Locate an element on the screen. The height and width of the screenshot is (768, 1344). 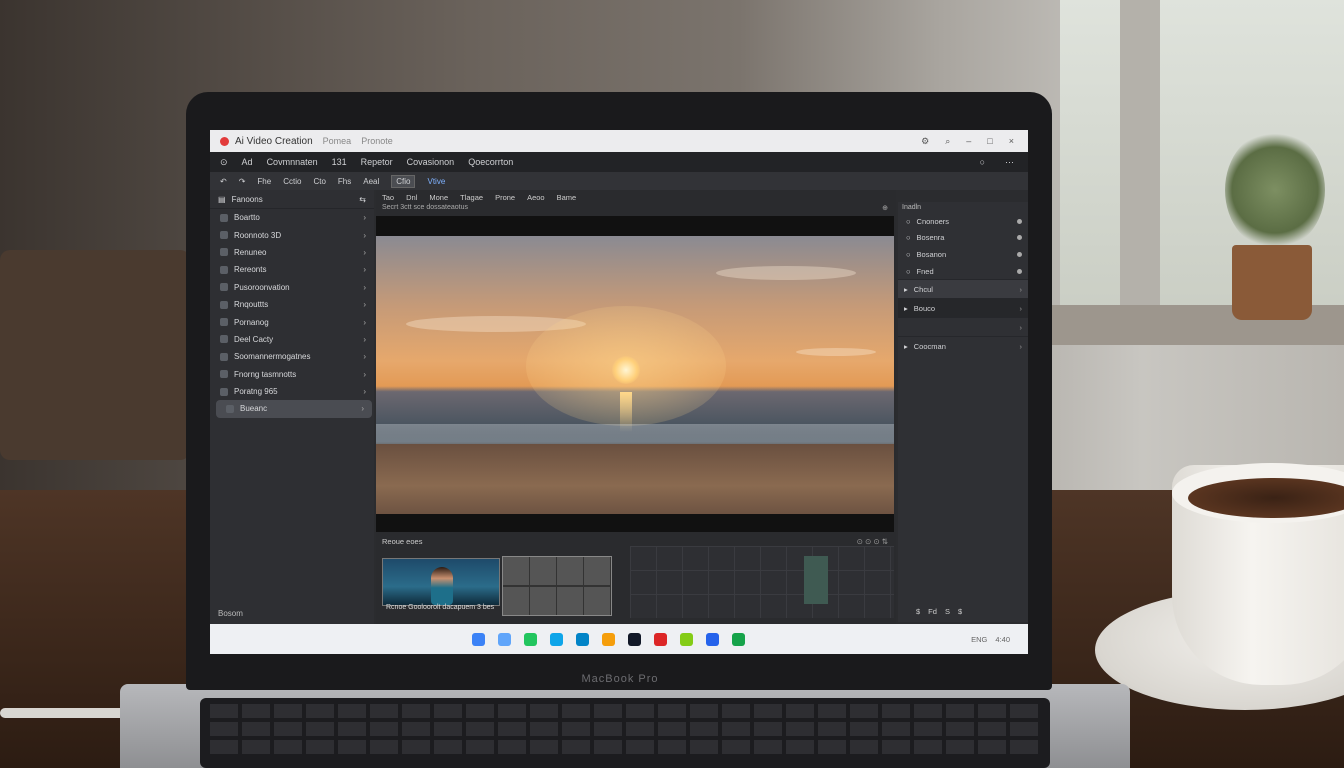
cloud is located at coordinates (786, 273).